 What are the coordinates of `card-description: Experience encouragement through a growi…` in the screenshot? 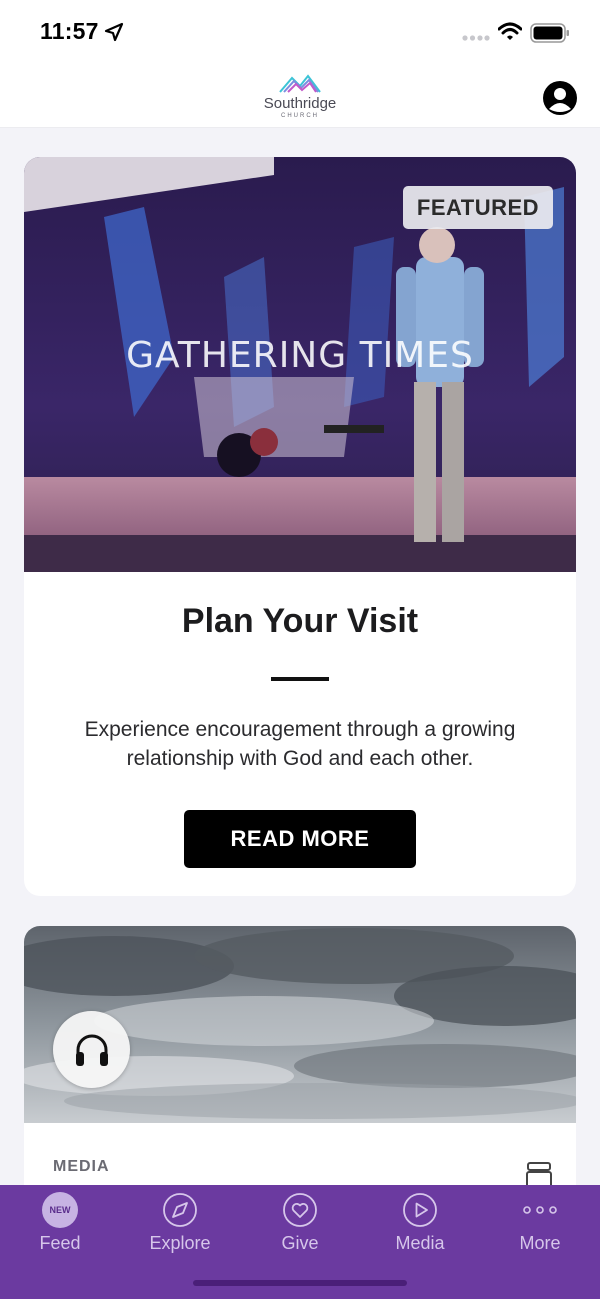 It's located at (300, 744).